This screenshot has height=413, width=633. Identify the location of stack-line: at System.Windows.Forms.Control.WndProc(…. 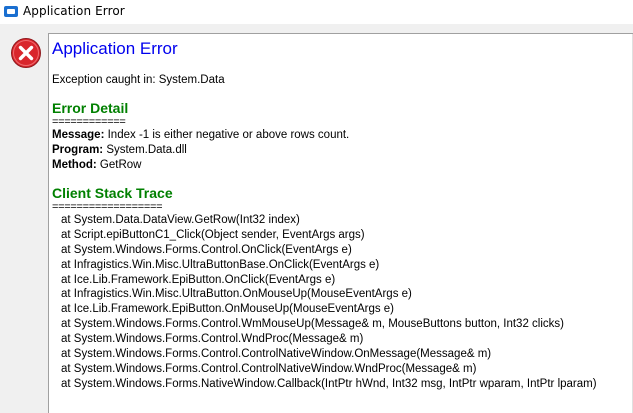
(212, 339).